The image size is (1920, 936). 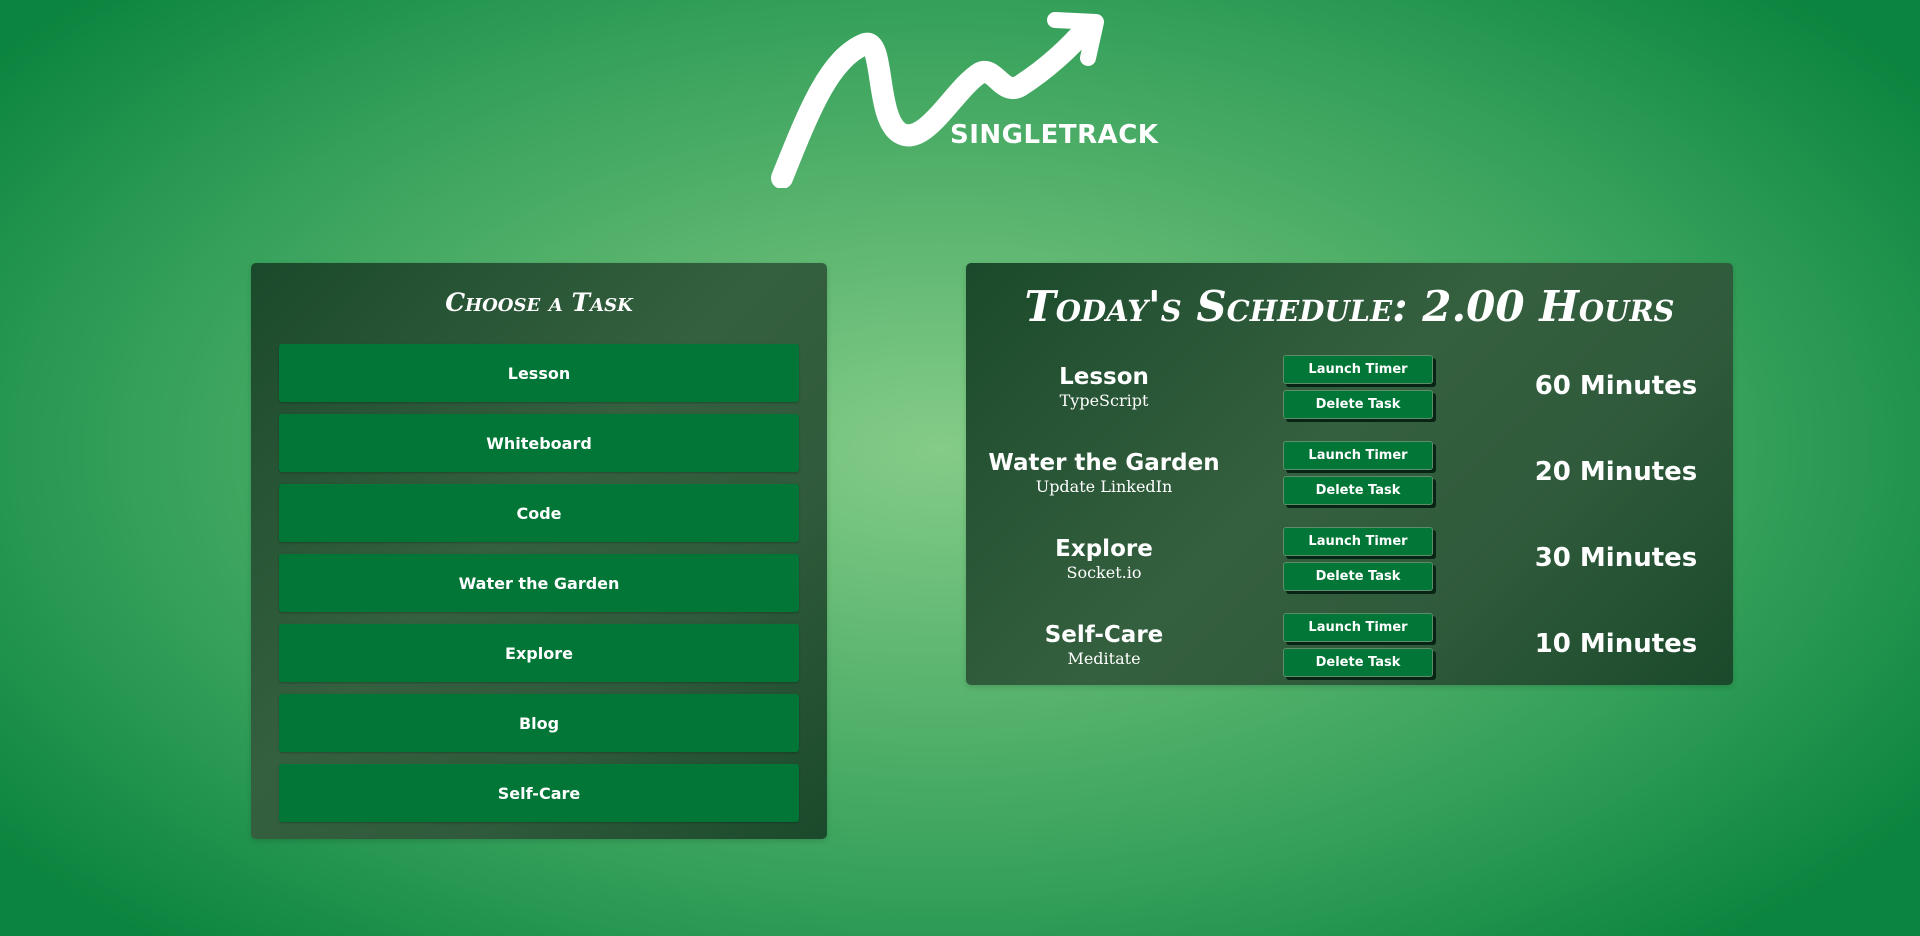 I want to click on schedule-task-duration: 30 Minutes, so click(x=1616, y=558).